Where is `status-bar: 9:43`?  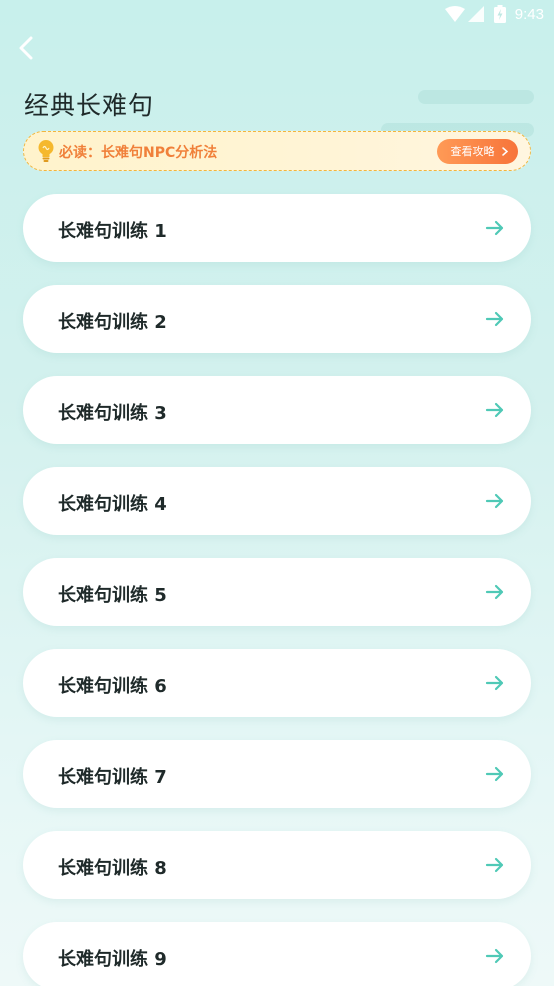
status-bar: 9:43 is located at coordinates (277, 15).